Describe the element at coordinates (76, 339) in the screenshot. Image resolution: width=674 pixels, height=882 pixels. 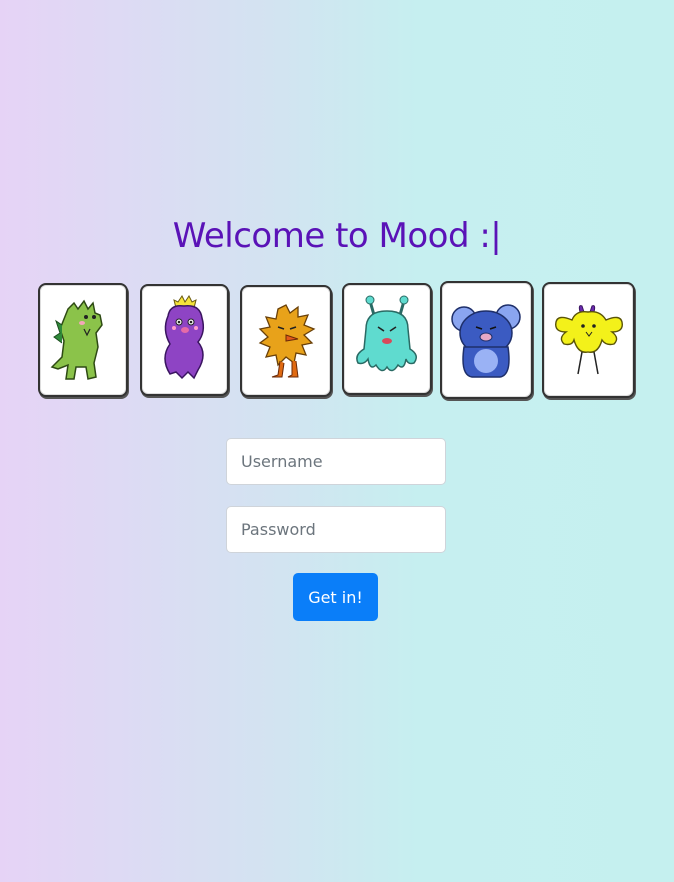
I see `green-dino-icon` at that location.